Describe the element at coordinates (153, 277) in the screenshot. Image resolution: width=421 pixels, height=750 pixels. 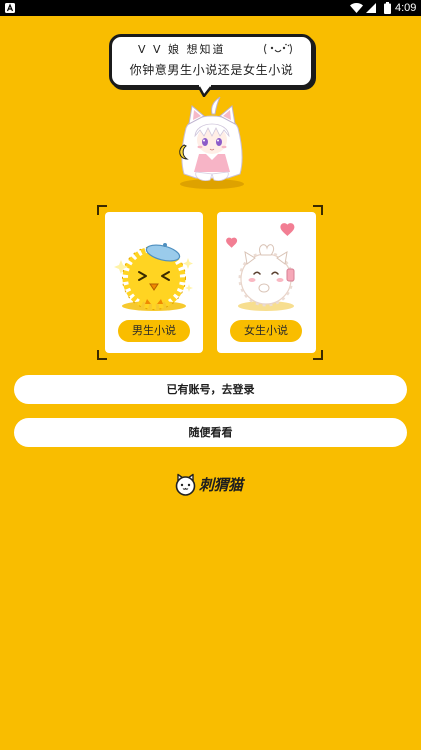
I see `fluffy-yellow-chick-art` at that location.